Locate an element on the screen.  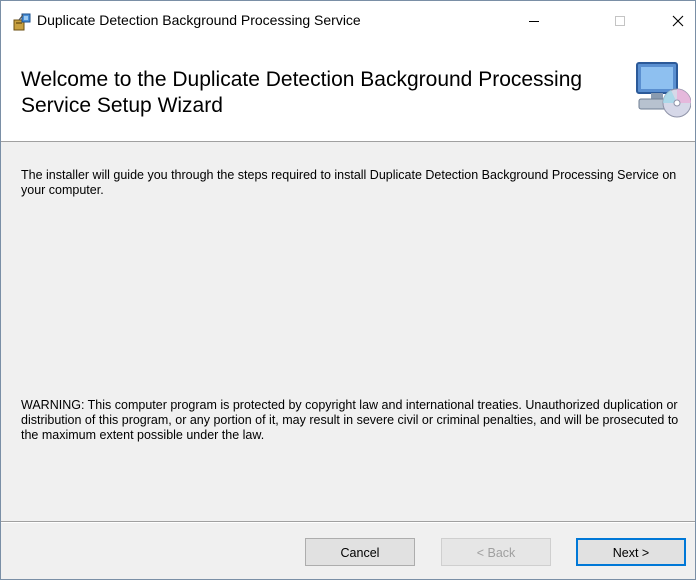
minimize-button is located at coordinates (534, 21).